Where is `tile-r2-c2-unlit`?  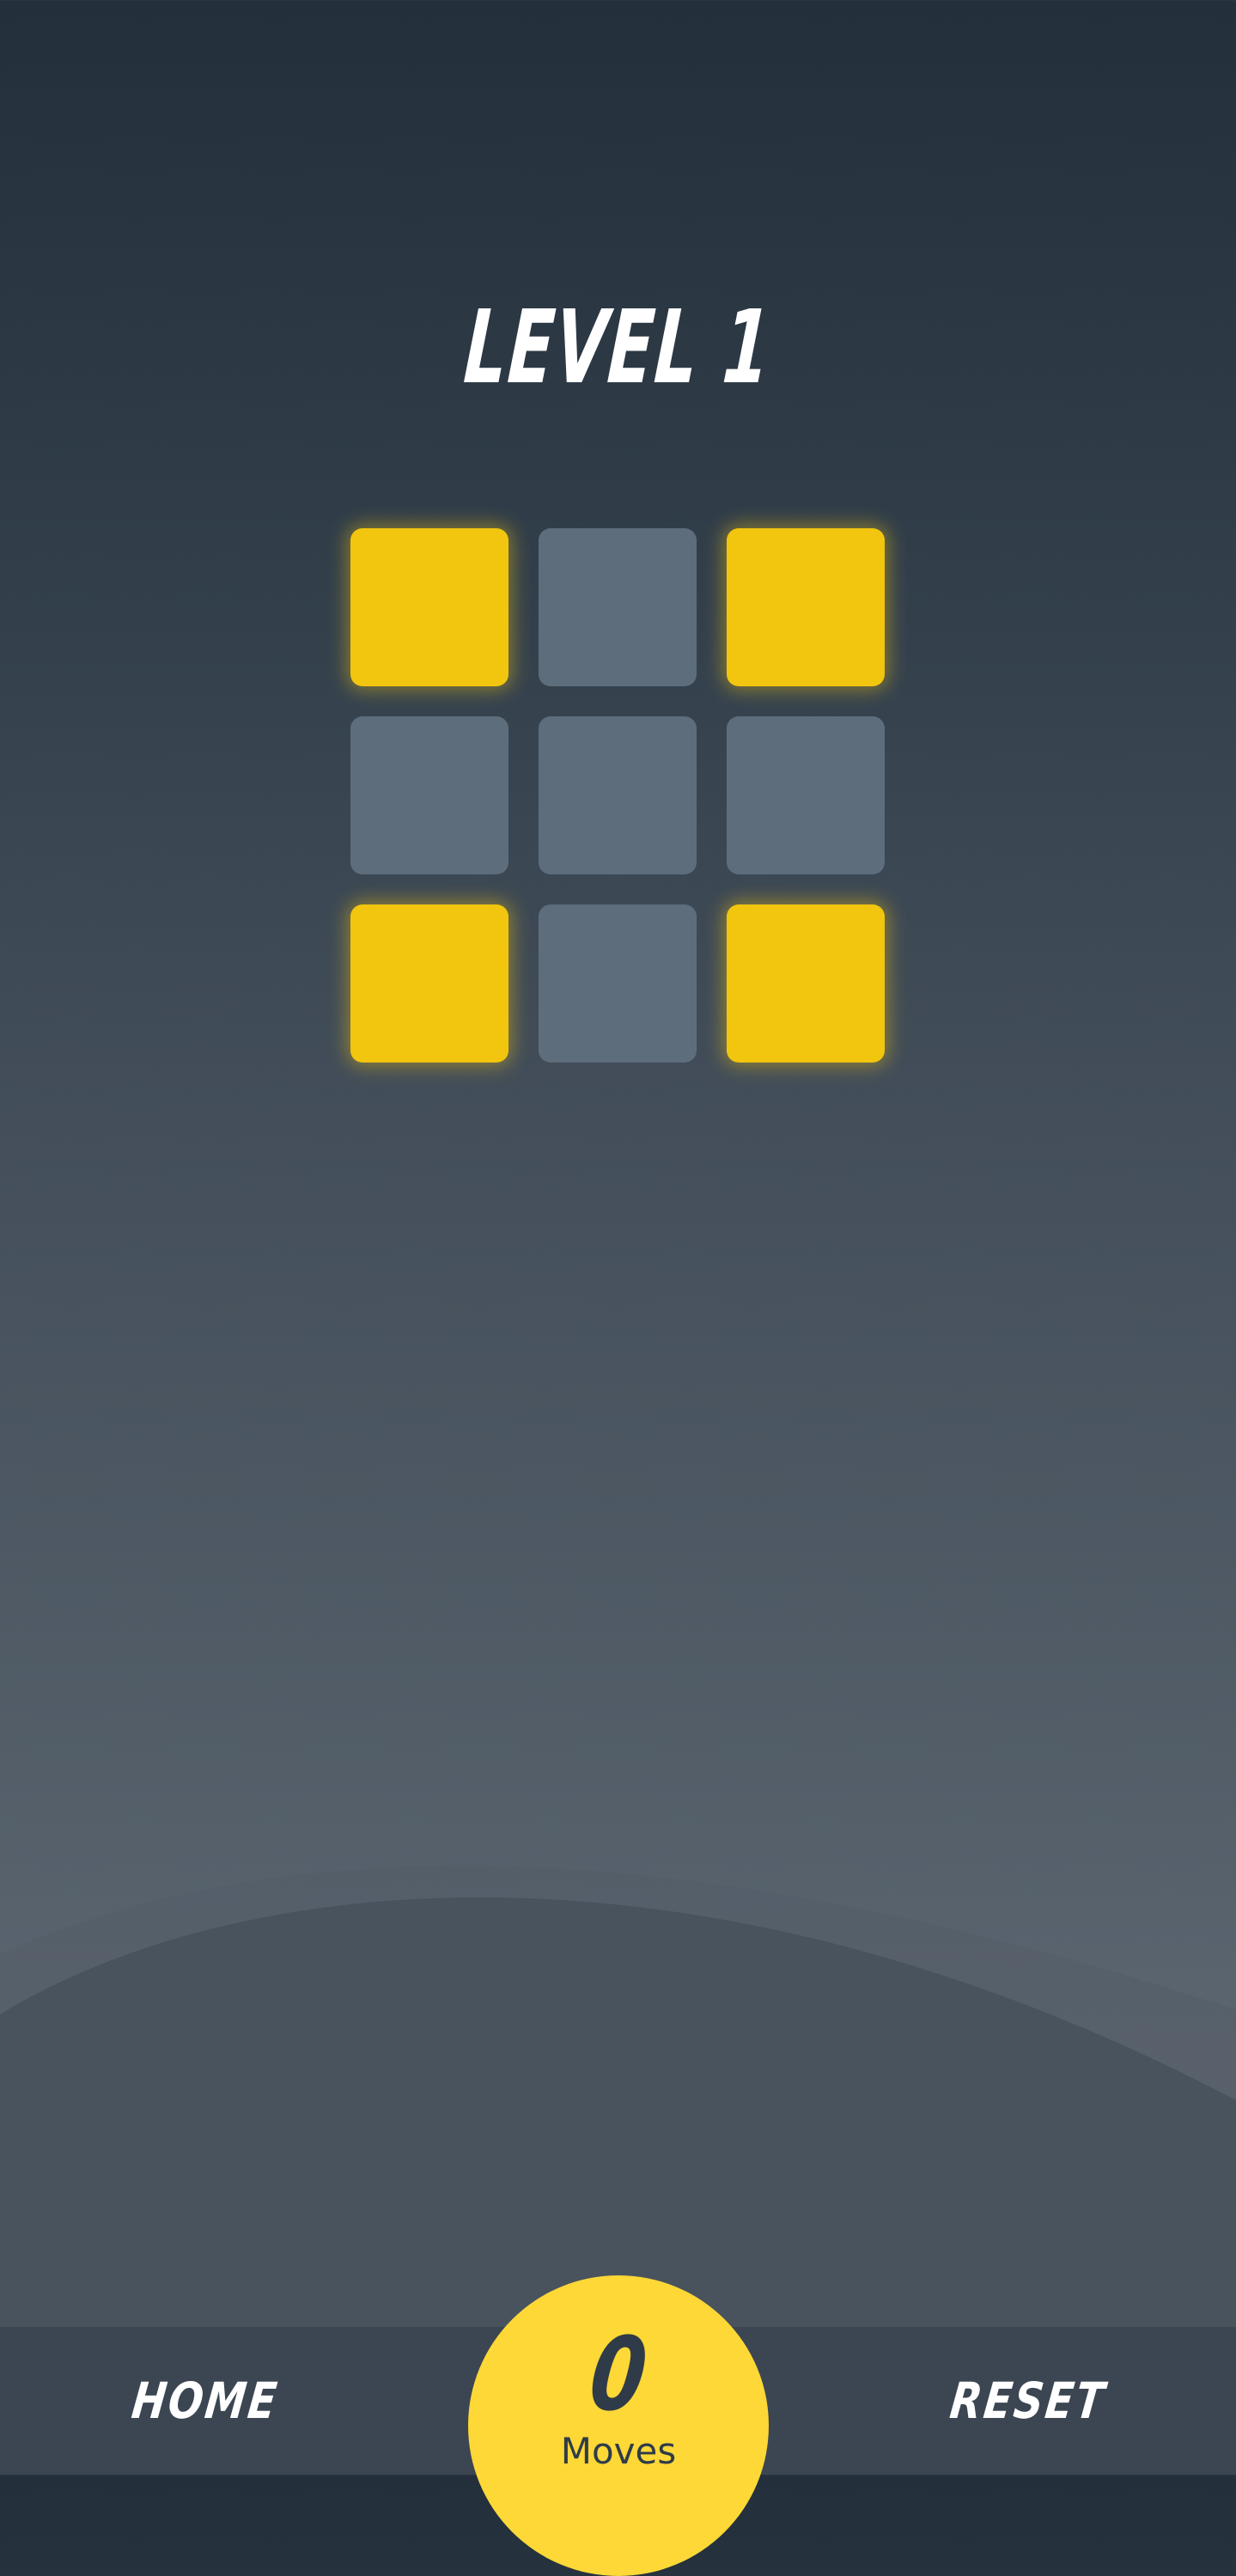 tile-r2-c2-unlit is located at coordinates (618, 795).